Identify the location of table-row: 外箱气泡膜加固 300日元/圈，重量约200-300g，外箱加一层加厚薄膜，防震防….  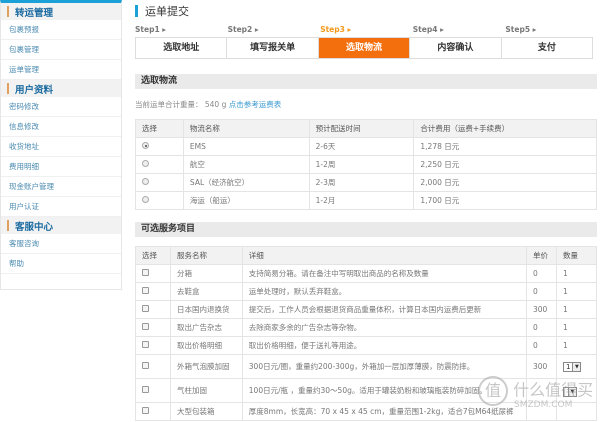
(366, 366).